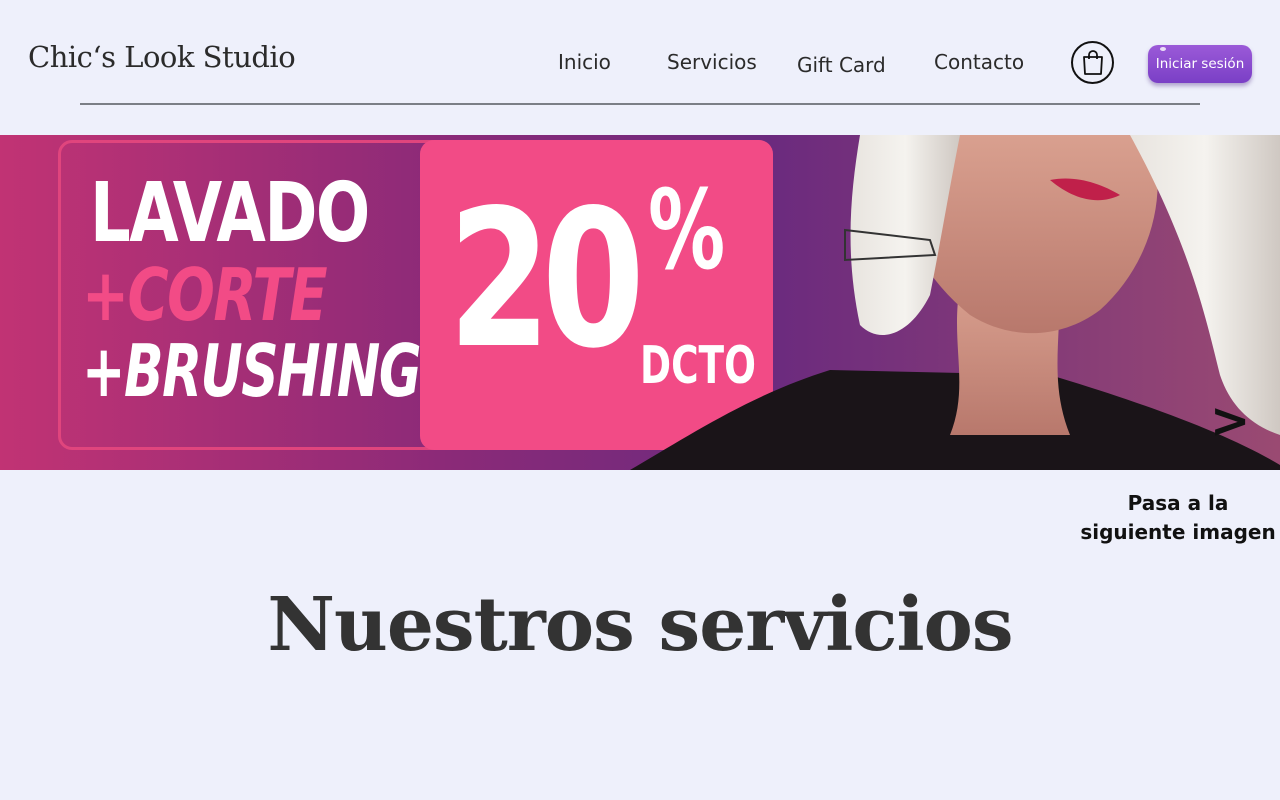 Image resolution: width=1280 pixels, height=800 pixels. What do you see at coordinates (251, 371) in the screenshot?
I see `banner-line-brushing: +BRUSHING` at bounding box center [251, 371].